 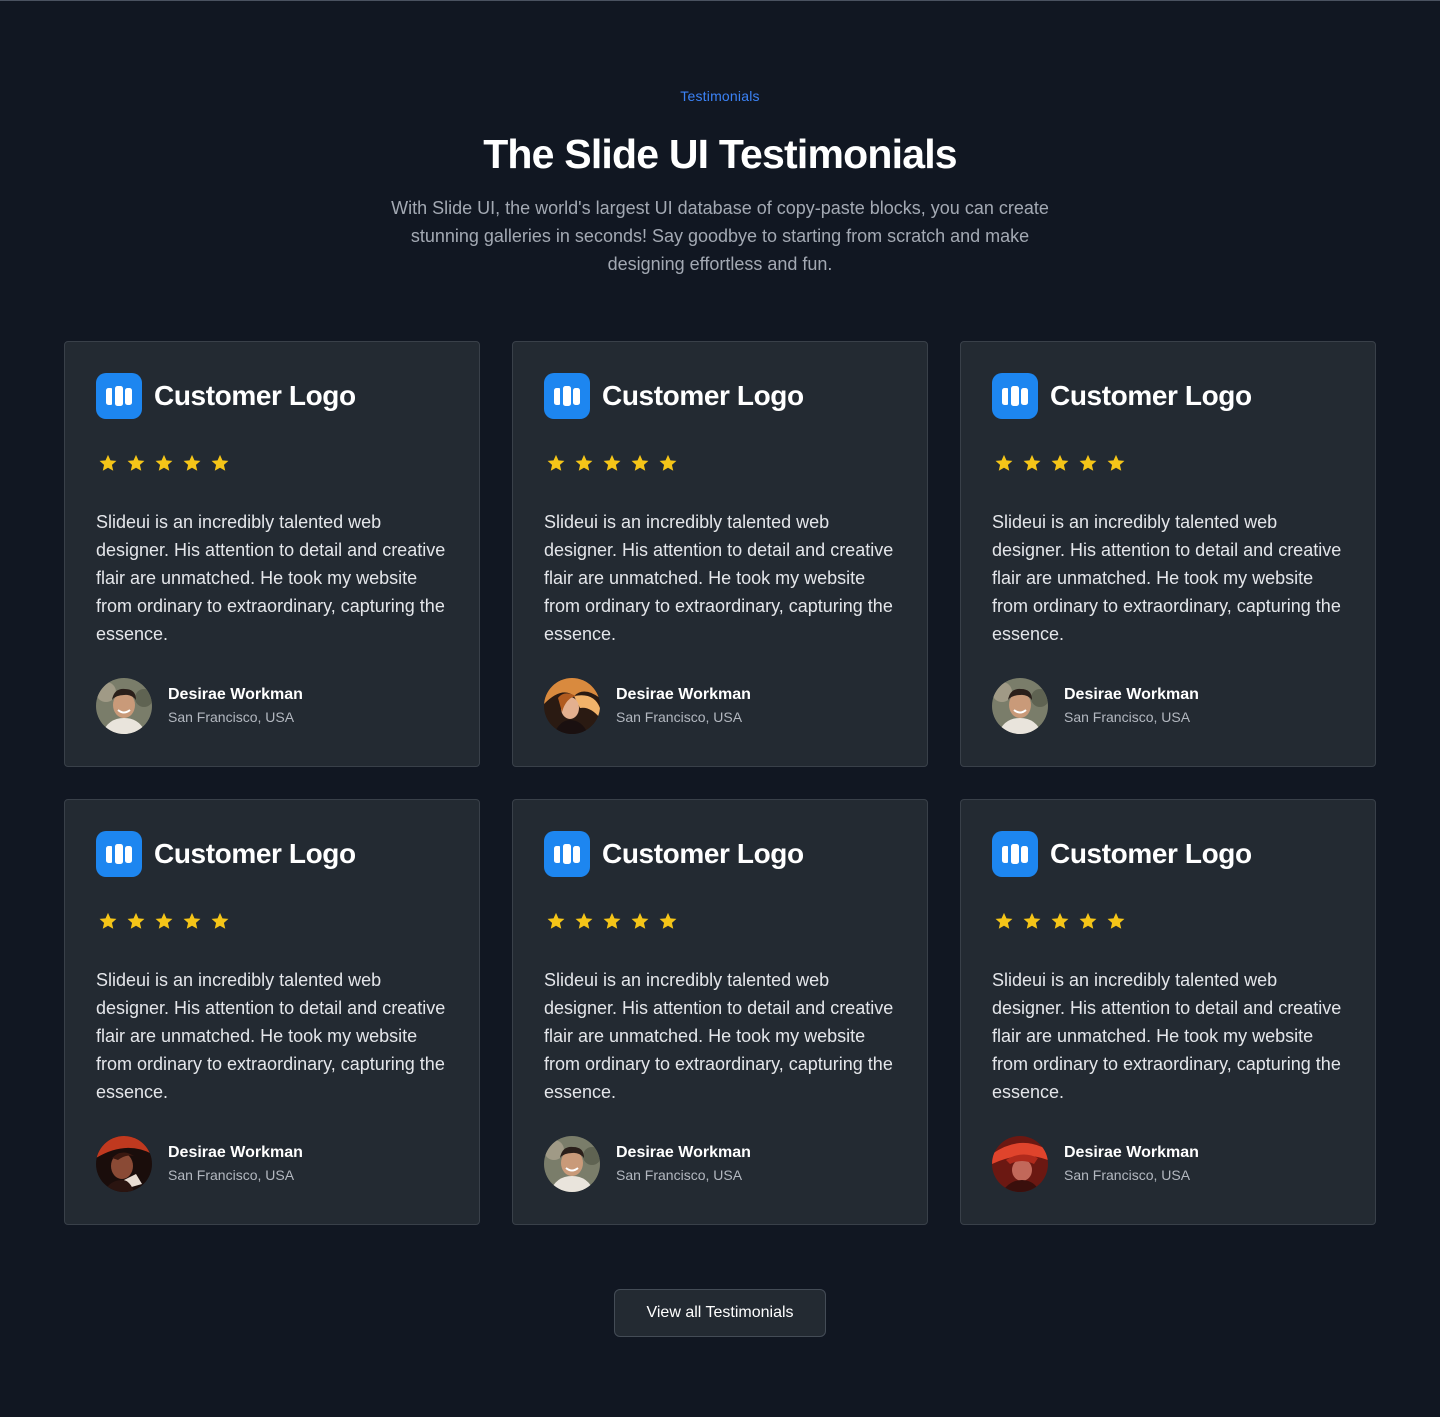 I want to click on view-all-testimonials-button: View all Testimonials, so click(x=720, y=1313).